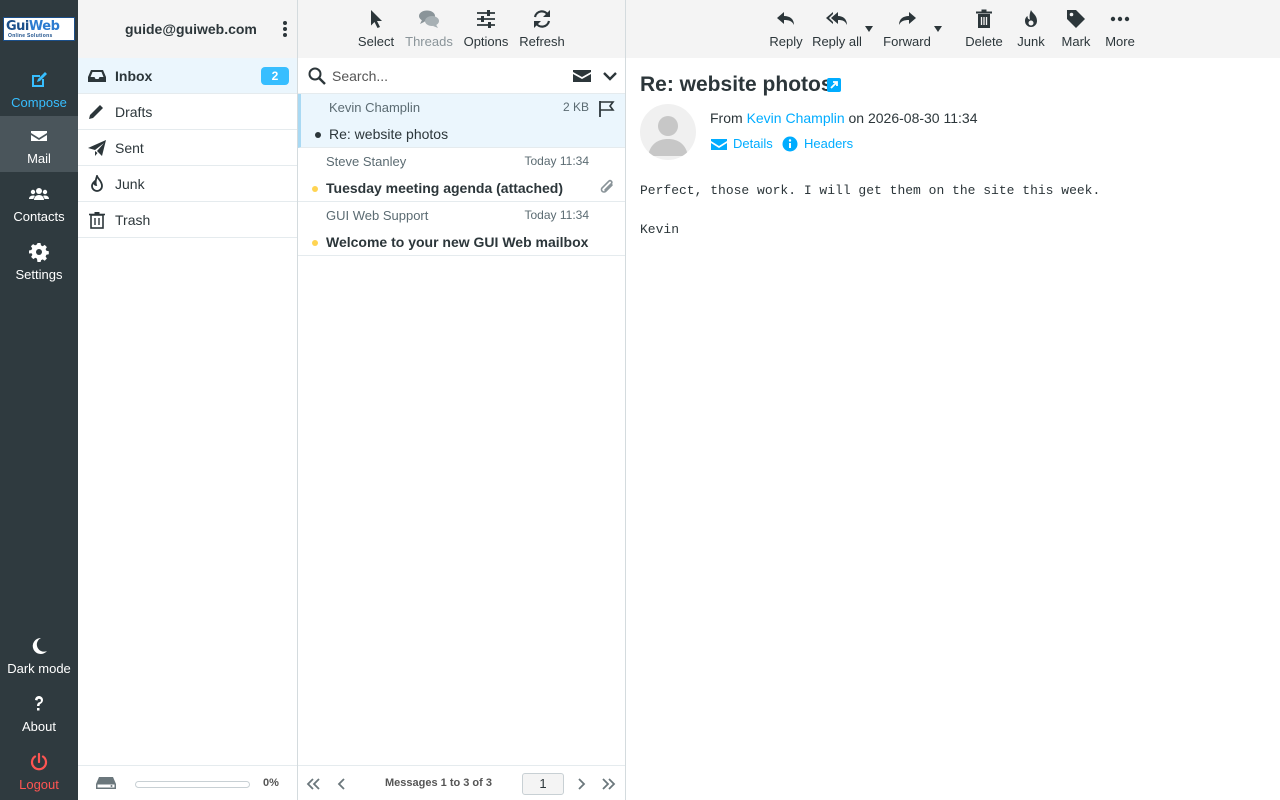 The width and height of the screenshot is (1280, 800). Describe the element at coordinates (837, 29) in the screenshot. I see `reply-all-button: Reply all` at that location.